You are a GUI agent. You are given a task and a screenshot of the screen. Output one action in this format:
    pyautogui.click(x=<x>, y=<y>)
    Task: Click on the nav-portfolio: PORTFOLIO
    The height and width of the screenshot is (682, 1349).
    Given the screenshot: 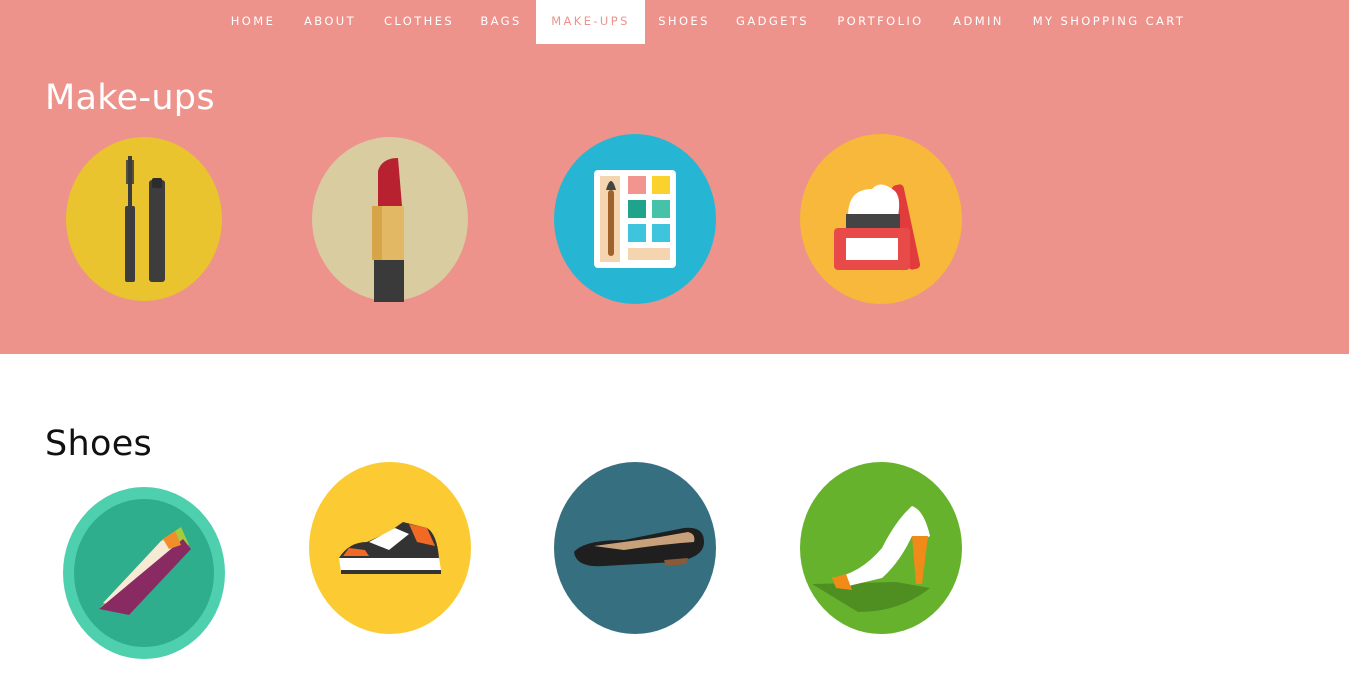 What is the action you would take?
    pyautogui.click(x=880, y=22)
    